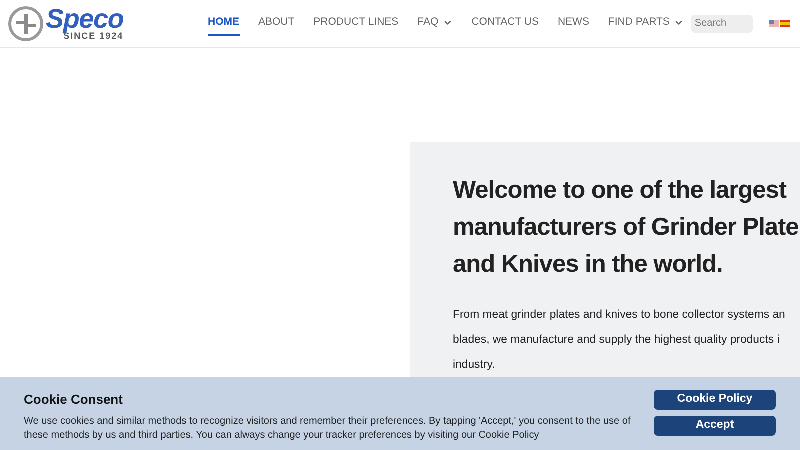 The image size is (800, 450). Describe the element at coordinates (721, 23) in the screenshot. I see `search-field: Search` at that location.